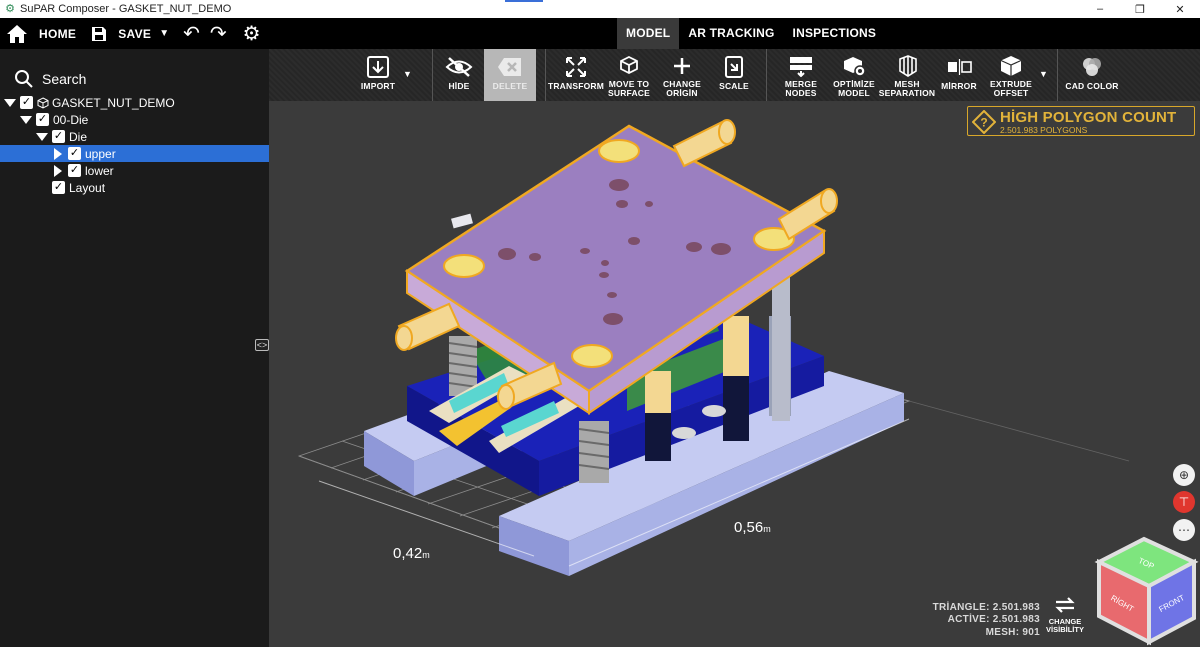 Image resolution: width=1200 pixels, height=647 pixels. What do you see at coordinates (38, 33) in the screenshot?
I see `home-button: HOME` at bounding box center [38, 33].